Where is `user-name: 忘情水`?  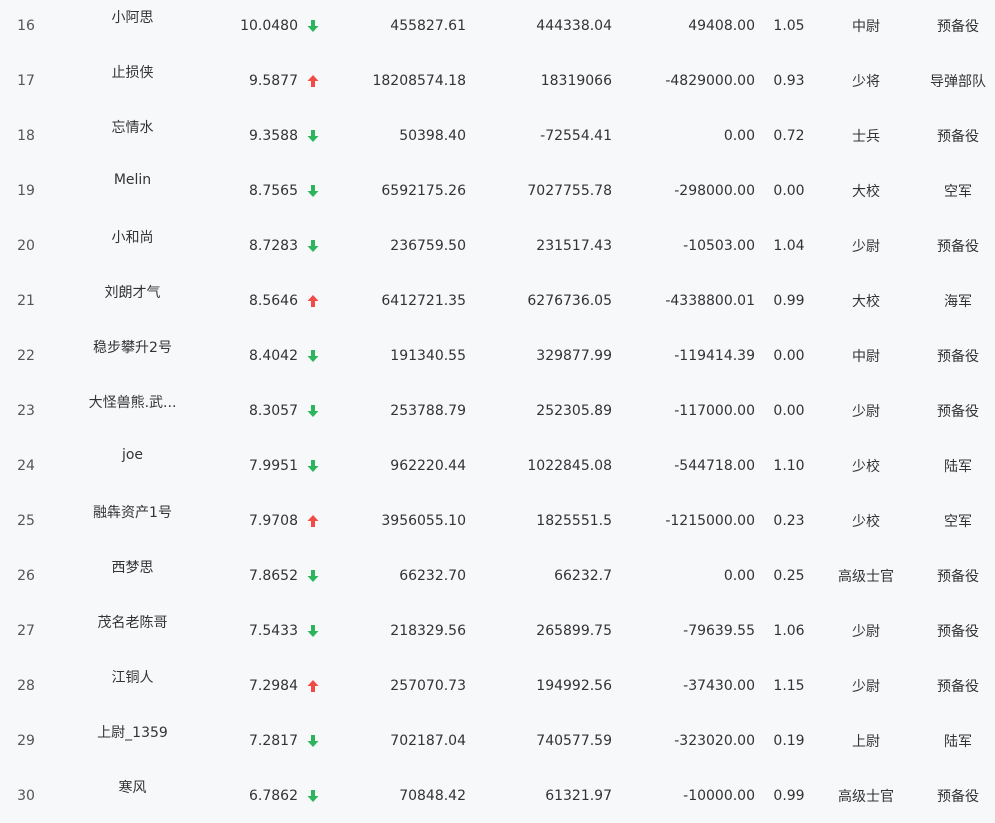 user-name: 忘情水 is located at coordinates (132, 135).